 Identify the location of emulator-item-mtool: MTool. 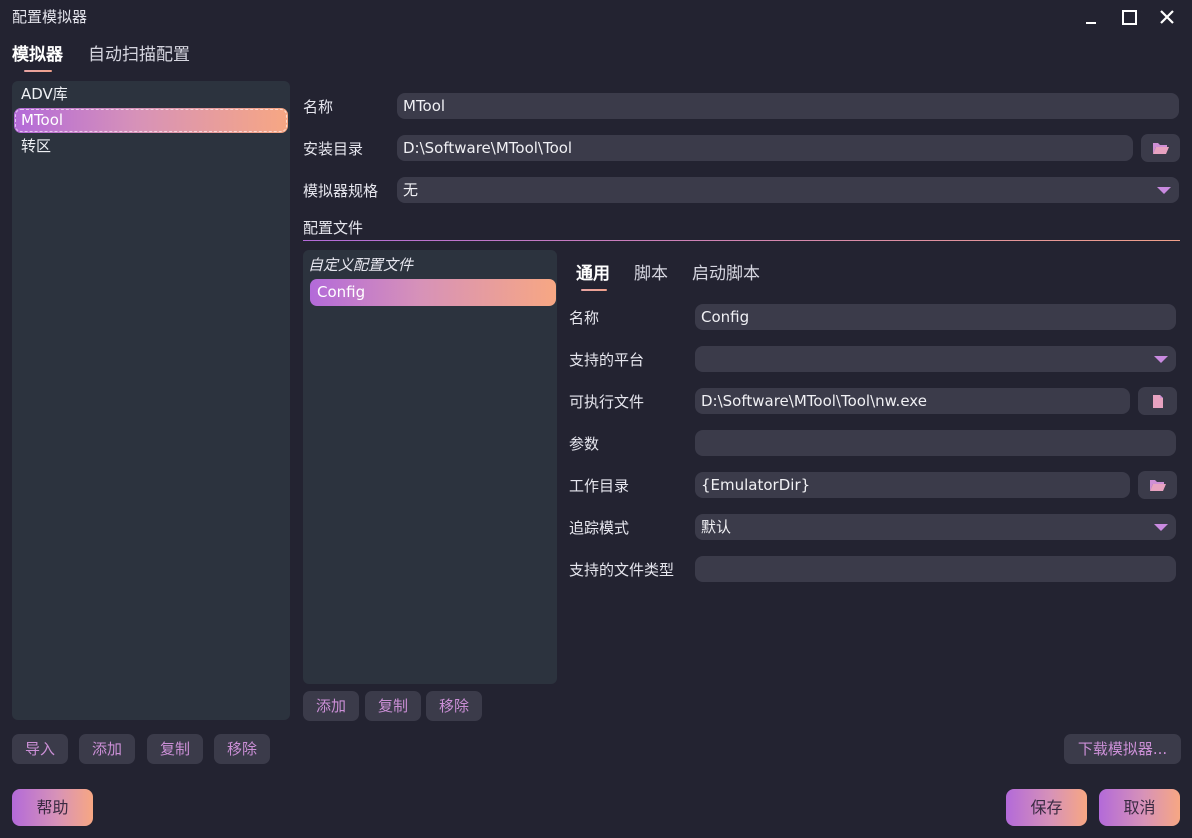
(151, 120).